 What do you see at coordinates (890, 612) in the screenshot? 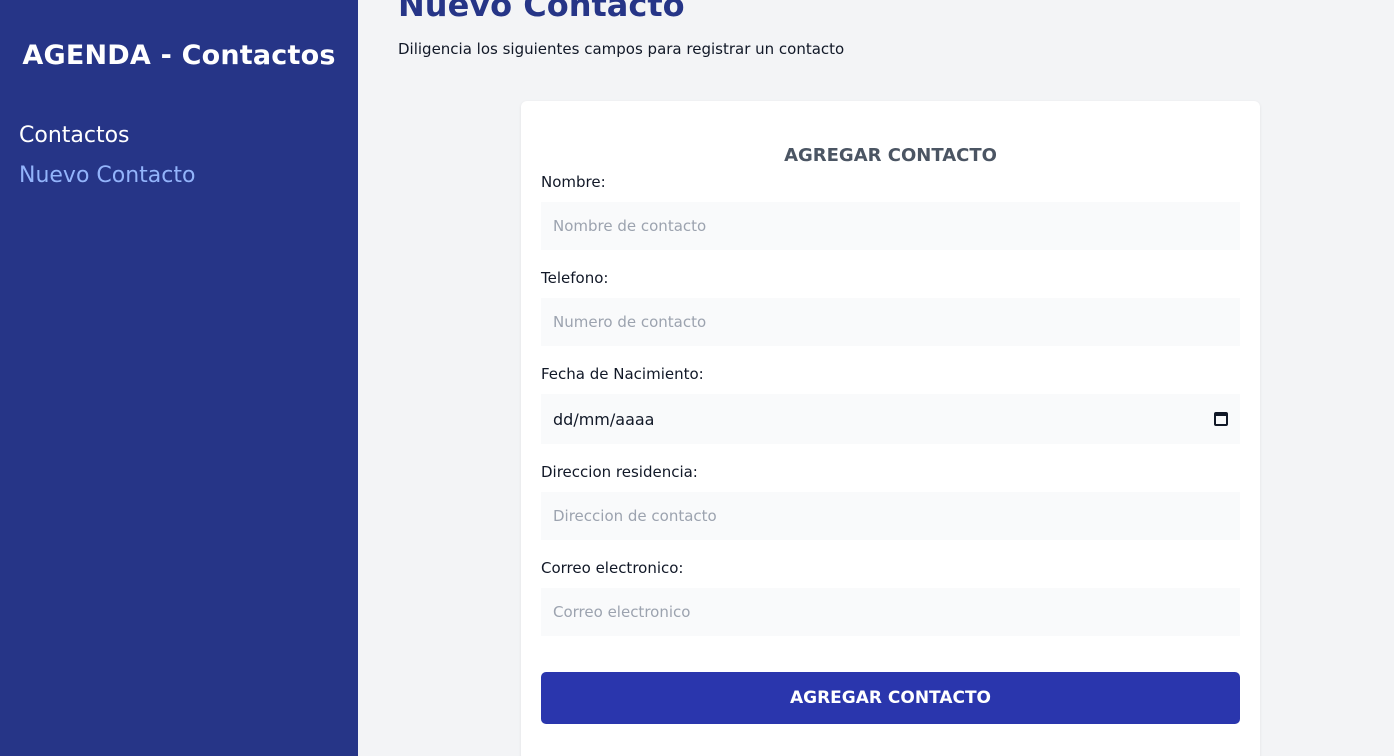
I see `correo-input` at bounding box center [890, 612].